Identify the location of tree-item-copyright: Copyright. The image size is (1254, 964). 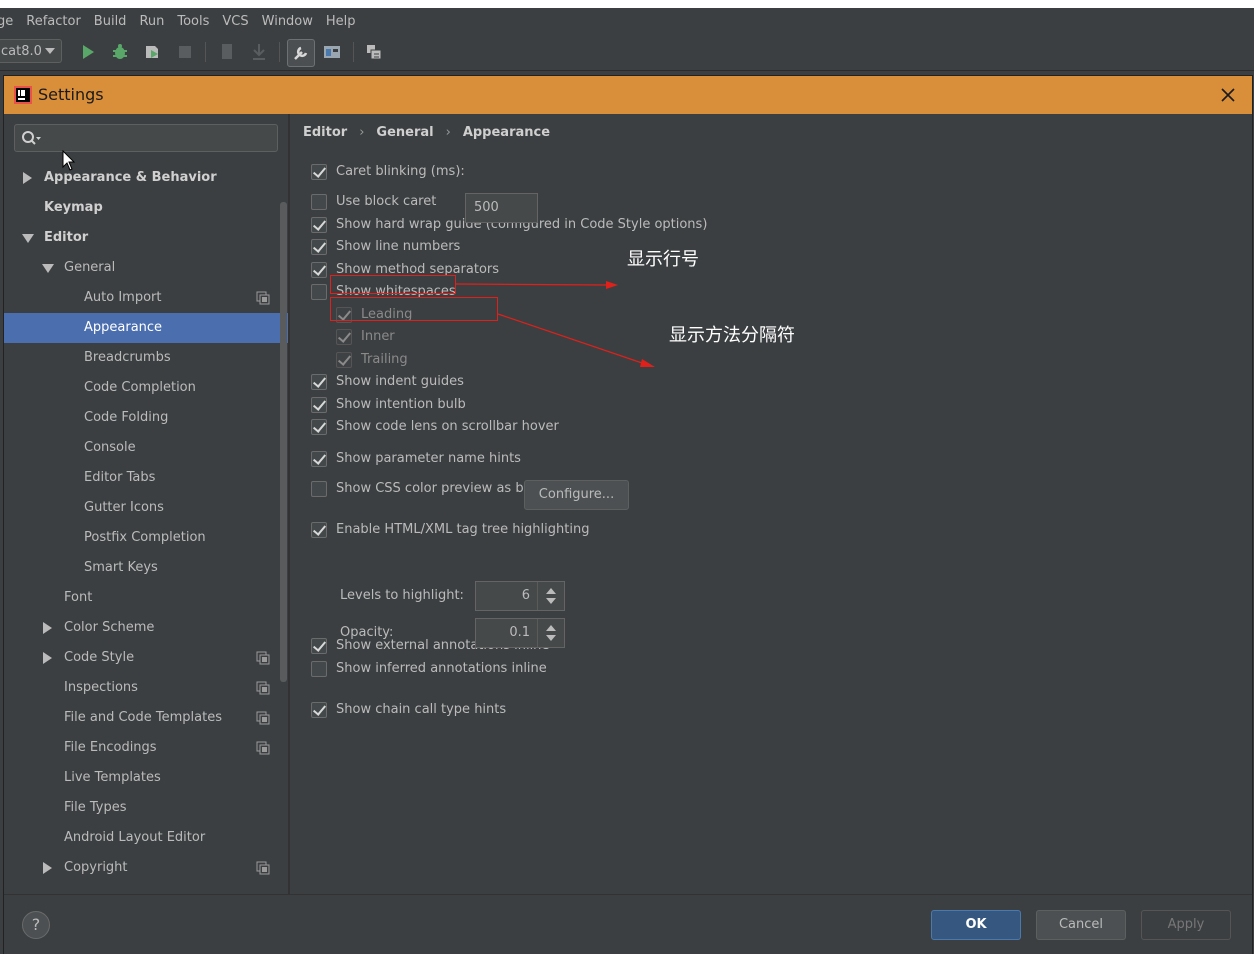
(146, 868).